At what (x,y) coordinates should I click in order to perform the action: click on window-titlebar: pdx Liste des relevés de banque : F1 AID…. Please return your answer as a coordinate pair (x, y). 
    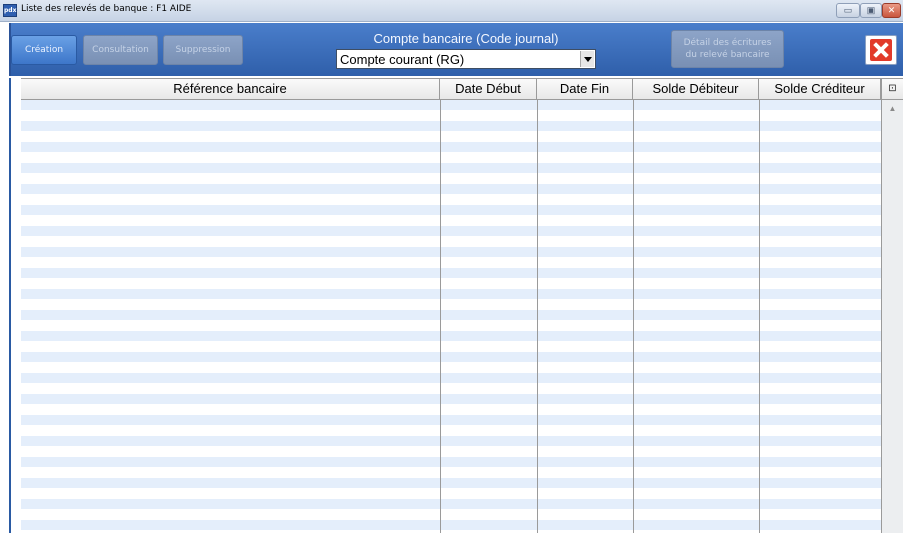
    Looking at the image, I should click on (451, 11).